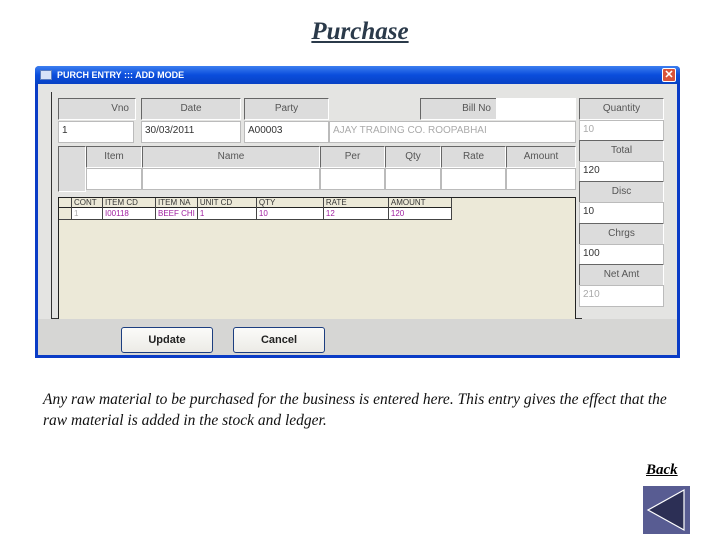 The width and height of the screenshot is (720, 540). I want to click on quantity-label: Quantity, so click(621, 109).